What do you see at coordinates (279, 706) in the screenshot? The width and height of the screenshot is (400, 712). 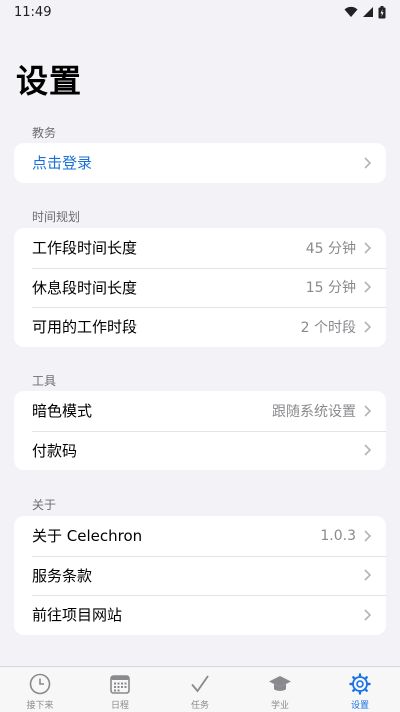 I see `tab-academics-label: 学业` at bounding box center [279, 706].